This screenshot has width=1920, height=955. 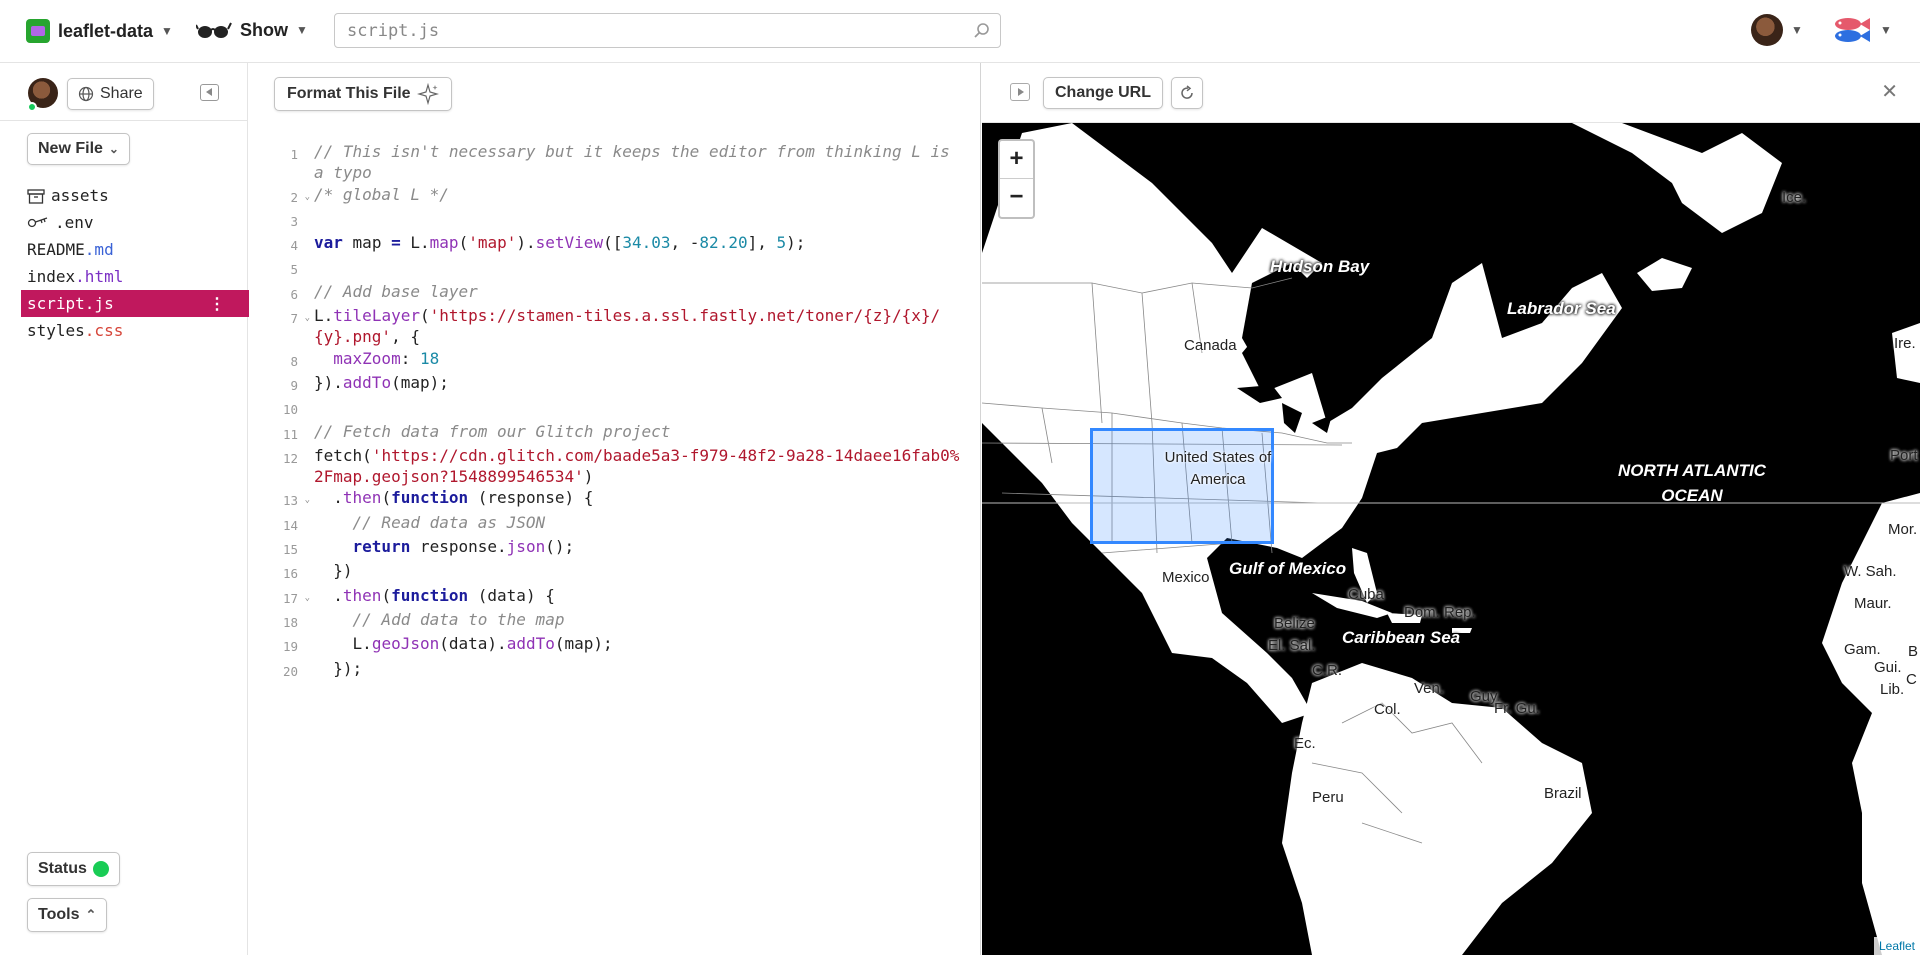 What do you see at coordinates (134, 222) in the screenshot?
I see `file-env: .env` at bounding box center [134, 222].